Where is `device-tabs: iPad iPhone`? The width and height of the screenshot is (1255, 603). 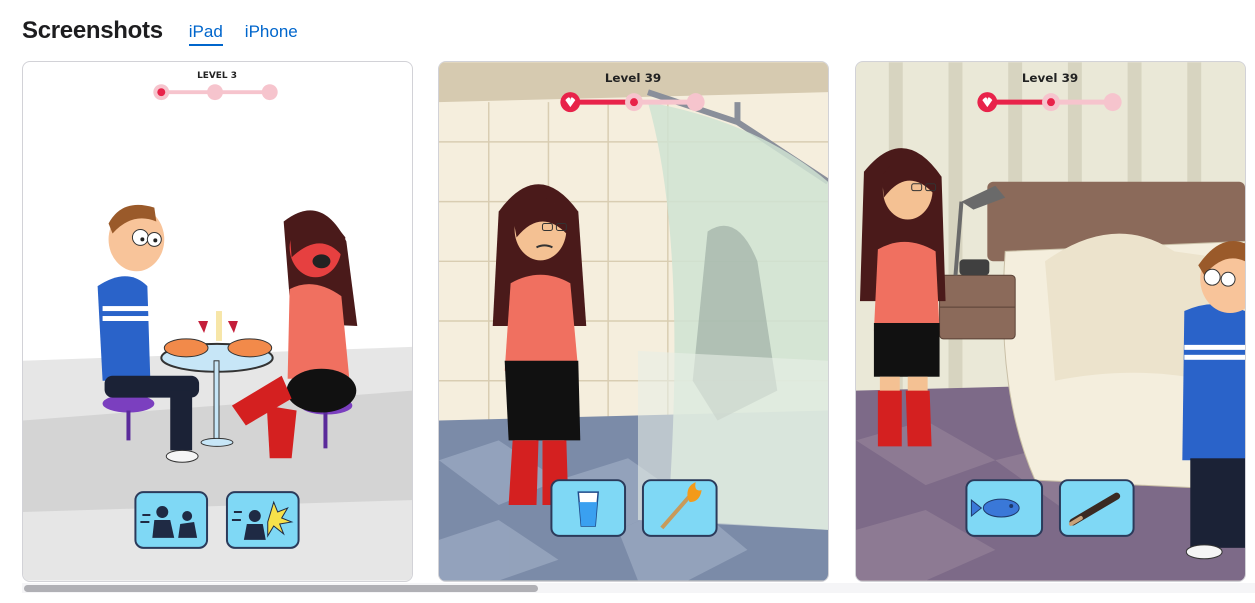
device-tabs: iPad iPhone is located at coordinates (243, 33).